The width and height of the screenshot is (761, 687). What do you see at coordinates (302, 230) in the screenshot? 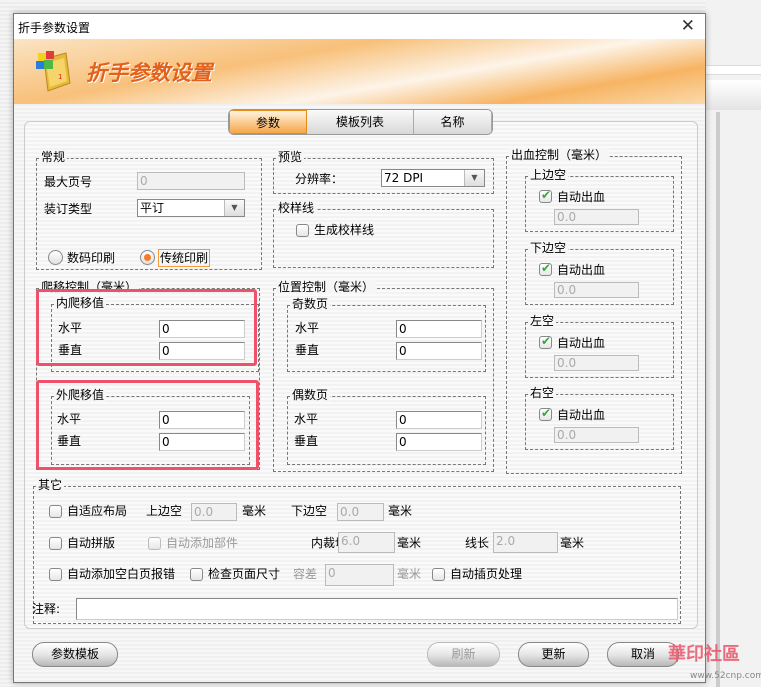
I see `generate-proof-line-checkbox` at bounding box center [302, 230].